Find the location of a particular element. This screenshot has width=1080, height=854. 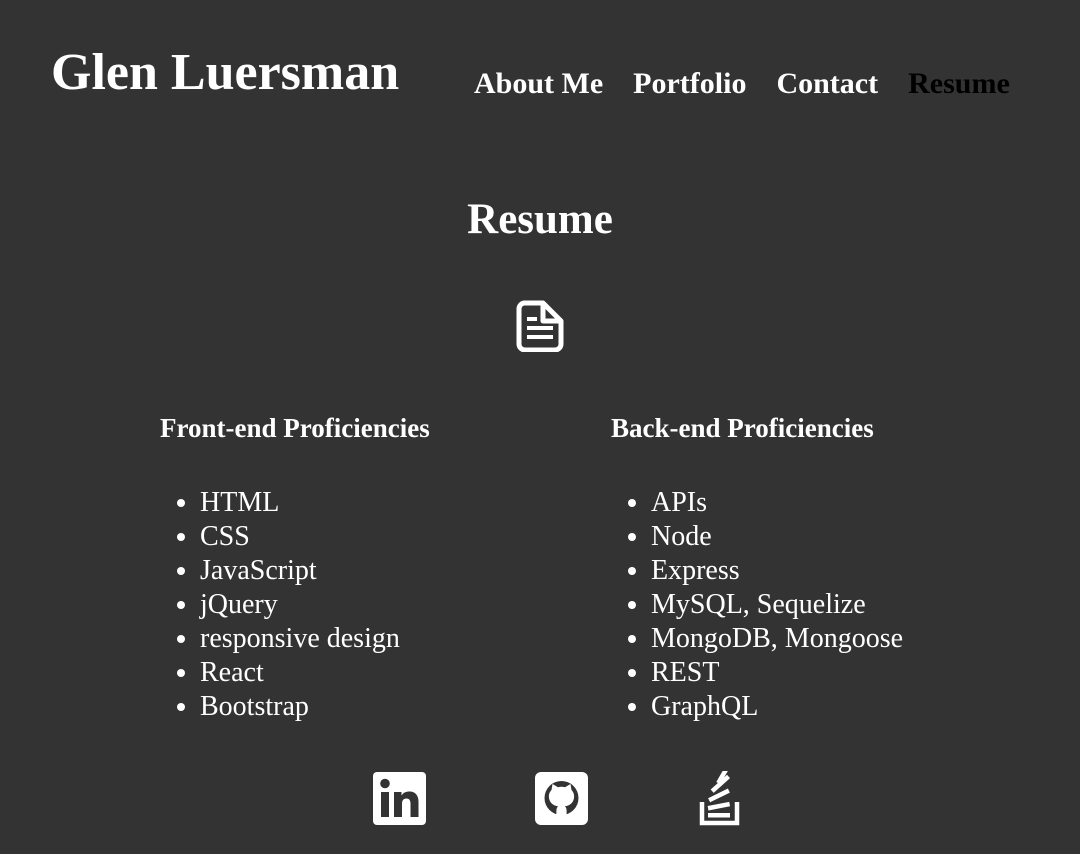

list-item: CSS is located at coordinates (315, 537).